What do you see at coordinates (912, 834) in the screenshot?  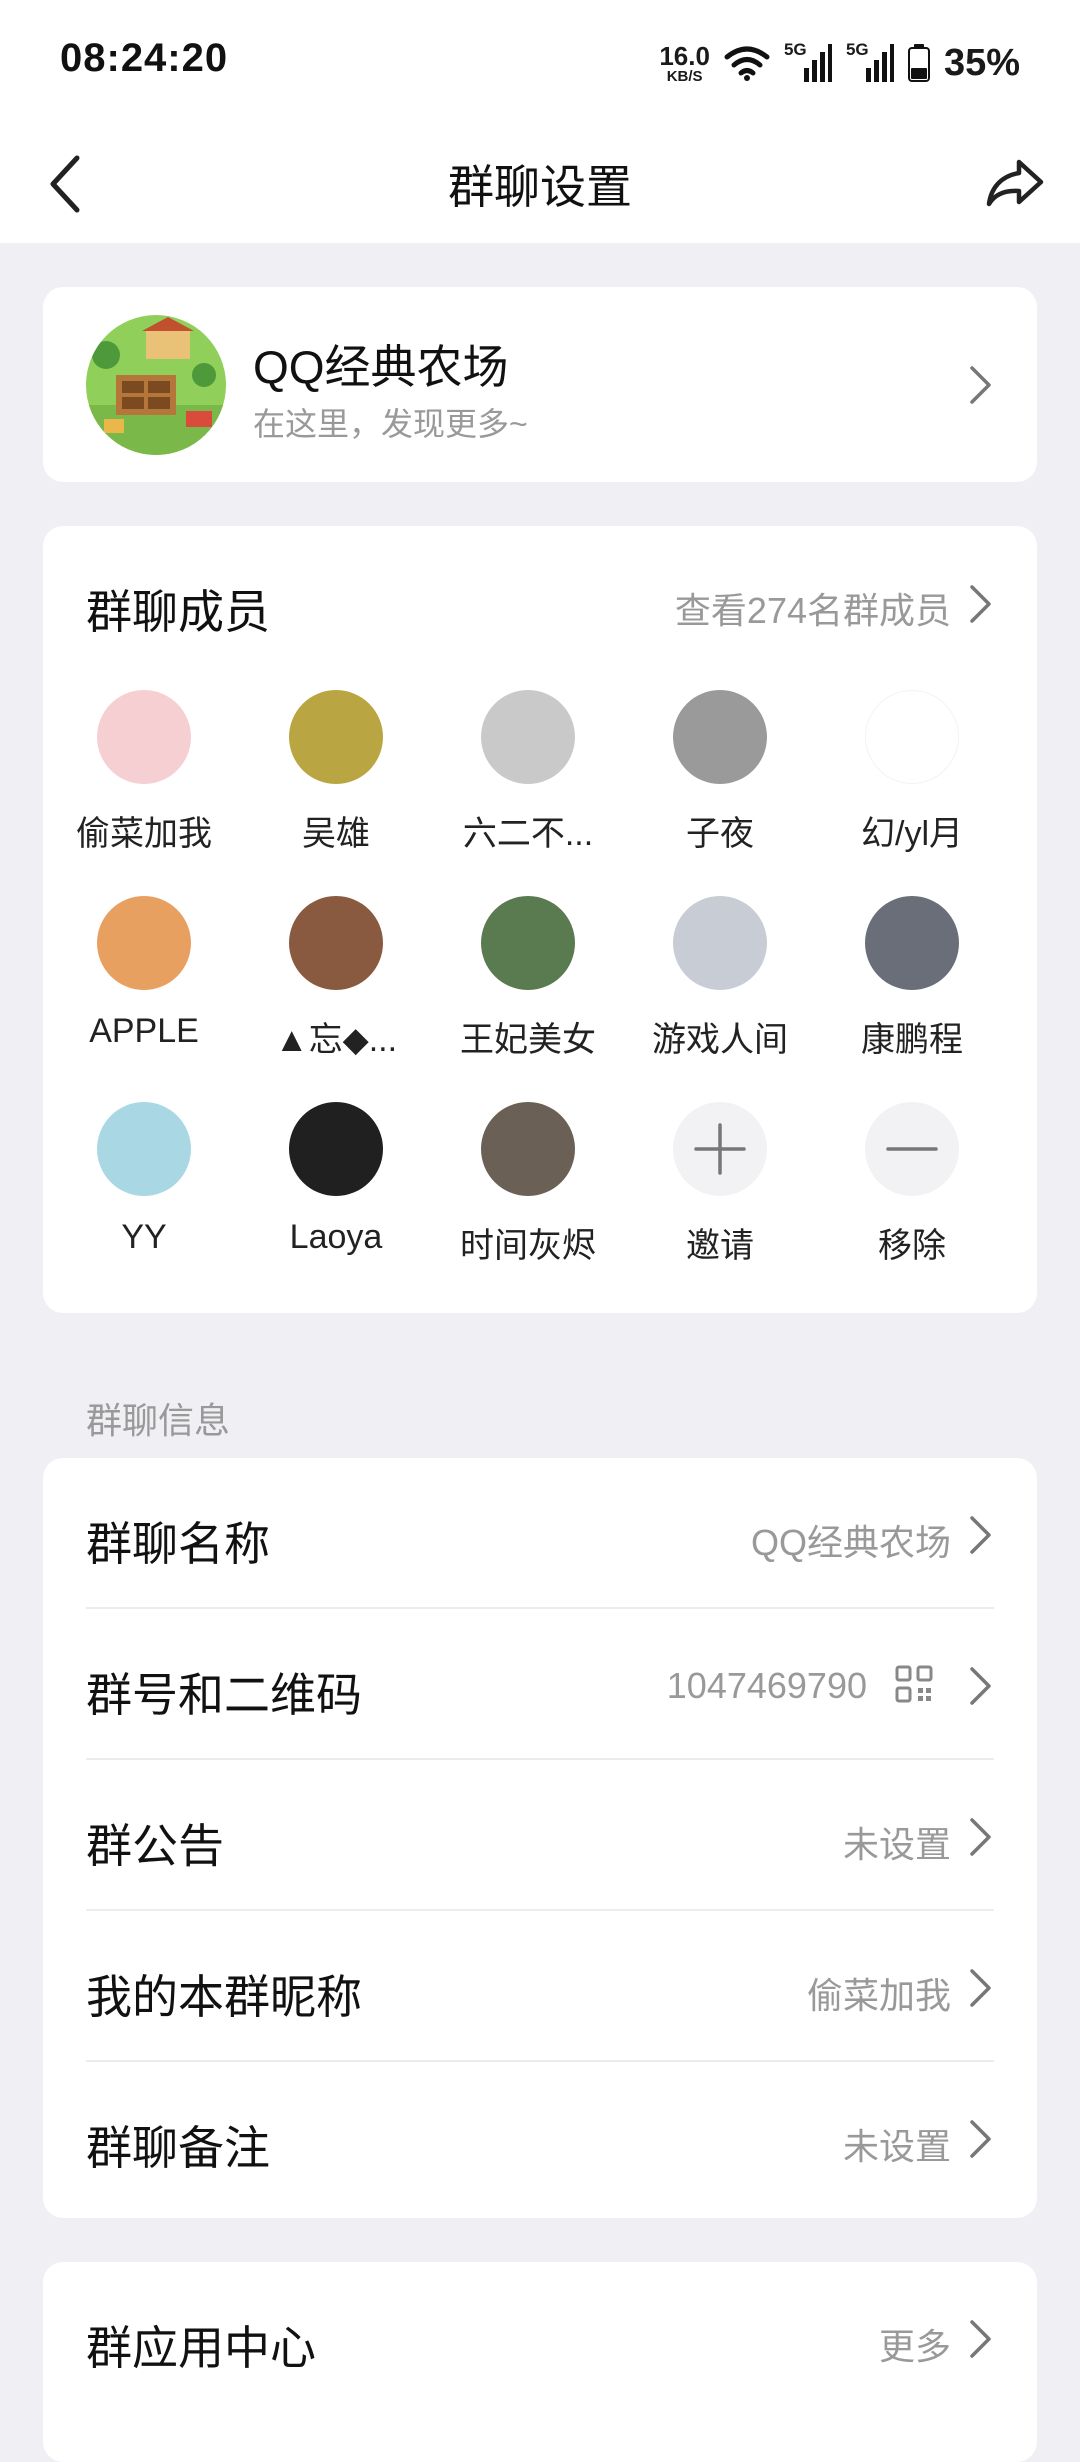 I see `member-name: 幻/yl月` at bounding box center [912, 834].